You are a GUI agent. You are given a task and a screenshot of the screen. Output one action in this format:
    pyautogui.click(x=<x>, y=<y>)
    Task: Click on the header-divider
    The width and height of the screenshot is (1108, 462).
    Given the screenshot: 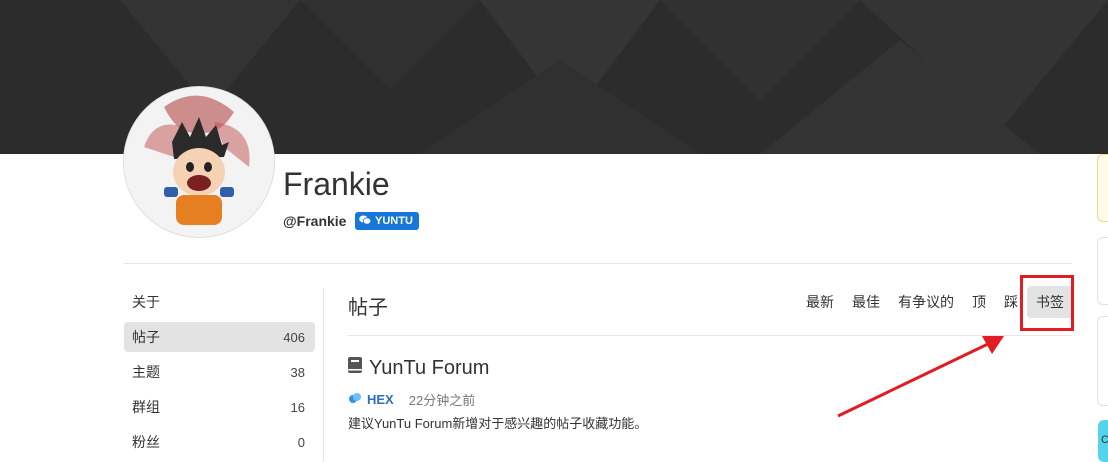 What is the action you would take?
    pyautogui.click(x=710, y=335)
    